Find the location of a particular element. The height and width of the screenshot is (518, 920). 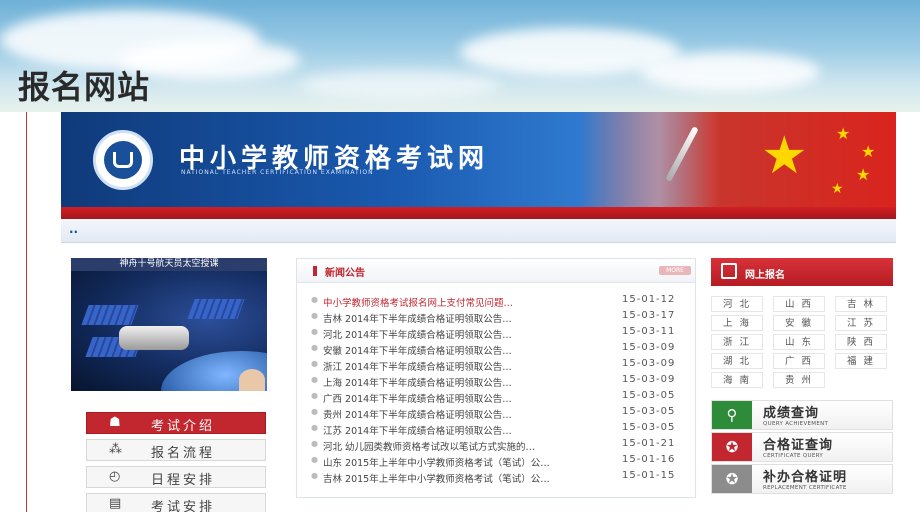

service-replacement-certificate: ✪ 补办合格证明 REPLACEMENT CERTIFICATE is located at coordinates (802, 479).